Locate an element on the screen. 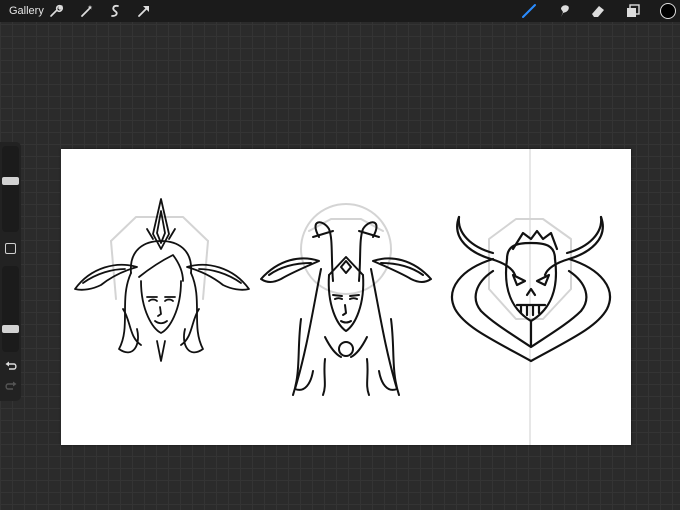 The height and width of the screenshot is (510, 680). color-swatch is located at coordinates (668, 11).